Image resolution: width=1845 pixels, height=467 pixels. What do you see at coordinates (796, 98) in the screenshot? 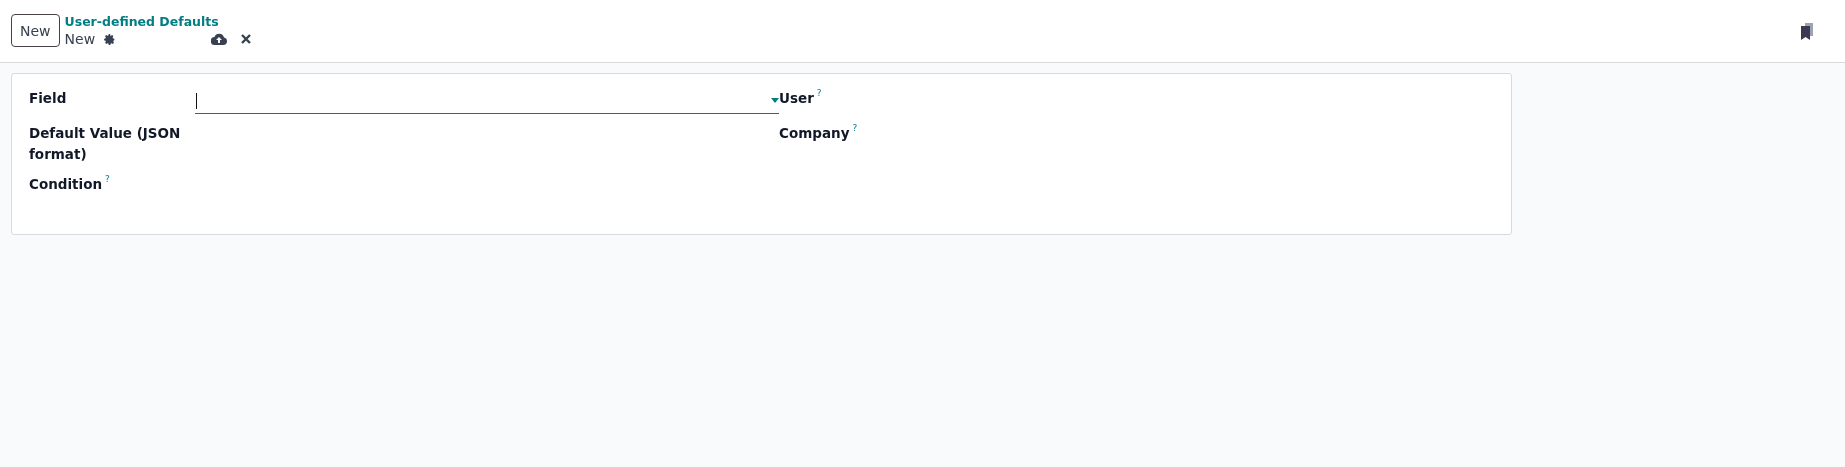
I see `field-label: User` at bounding box center [796, 98].